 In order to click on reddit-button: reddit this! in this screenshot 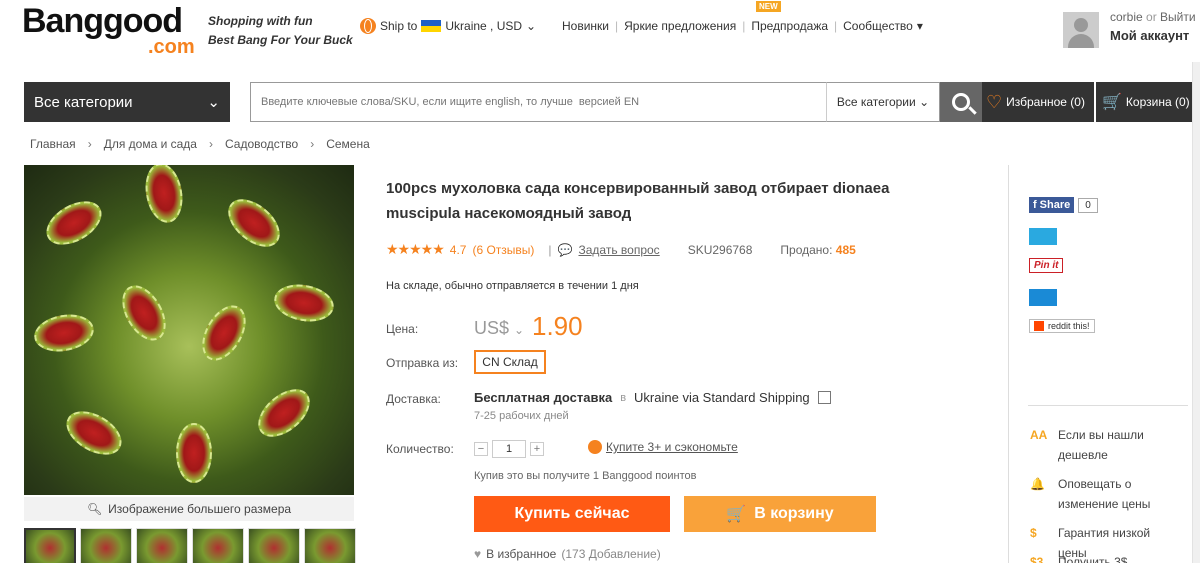, I will do `click(1062, 326)`.